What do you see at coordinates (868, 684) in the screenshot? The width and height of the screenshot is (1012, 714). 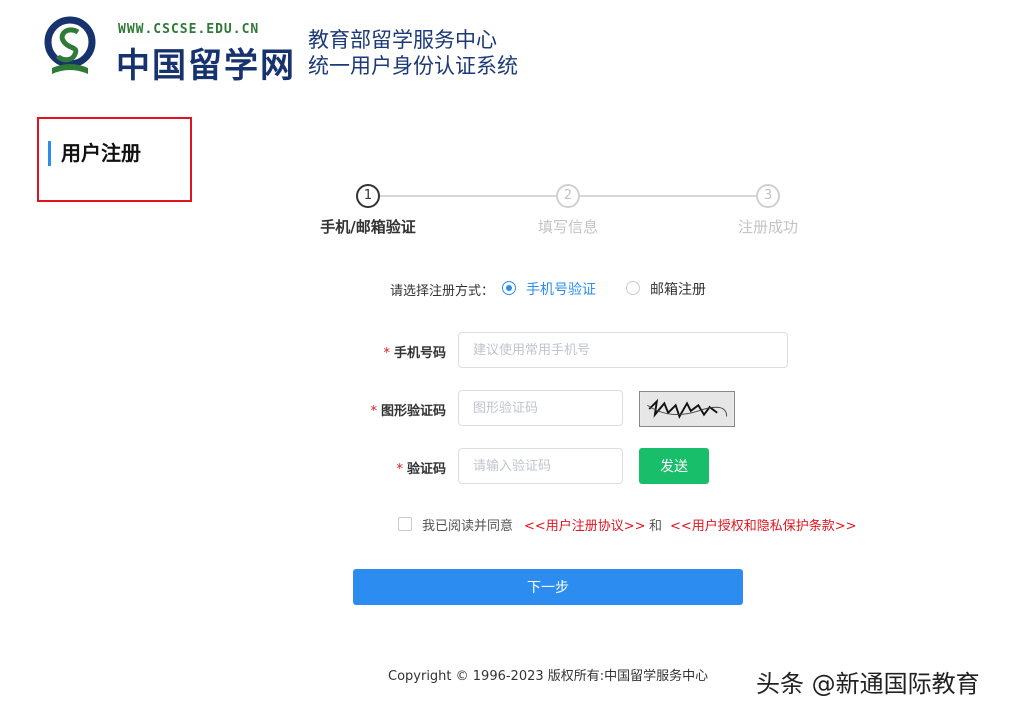 I see `watermark-text: 头条 @新通国际教育` at bounding box center [868, 684].